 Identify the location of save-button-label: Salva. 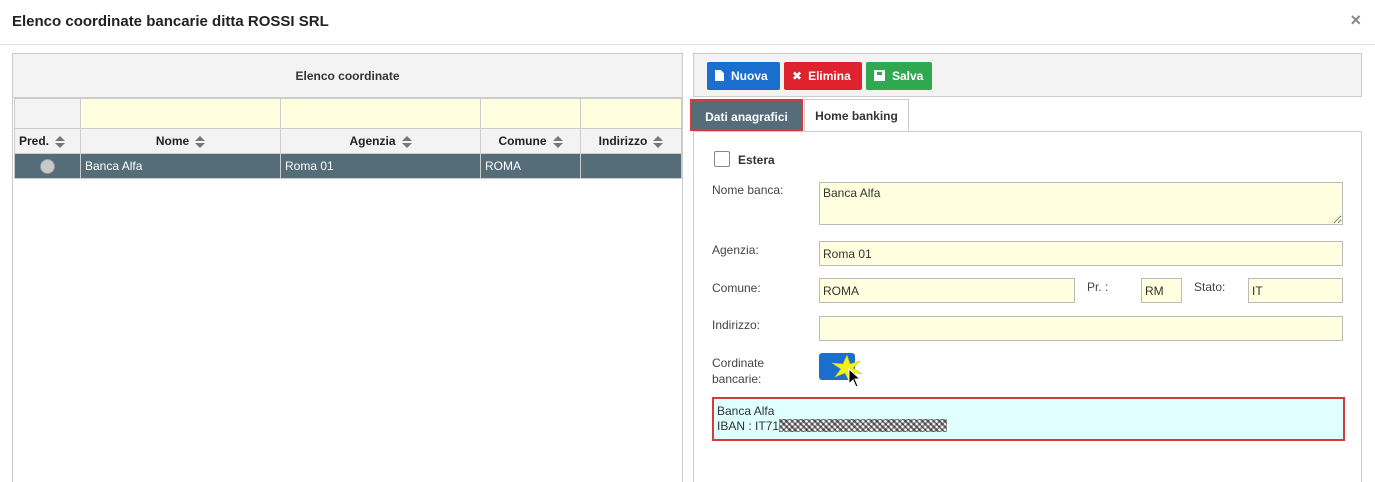
(908, 76).